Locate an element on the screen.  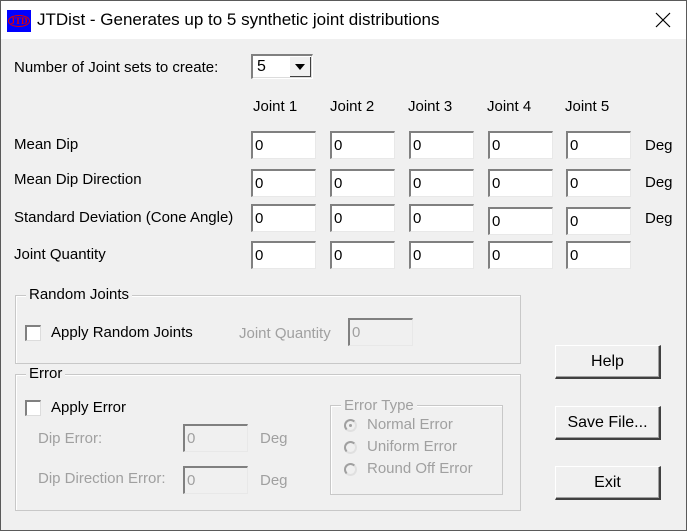
apply-error-label: Apply Error is located at coordinates (88, 407).